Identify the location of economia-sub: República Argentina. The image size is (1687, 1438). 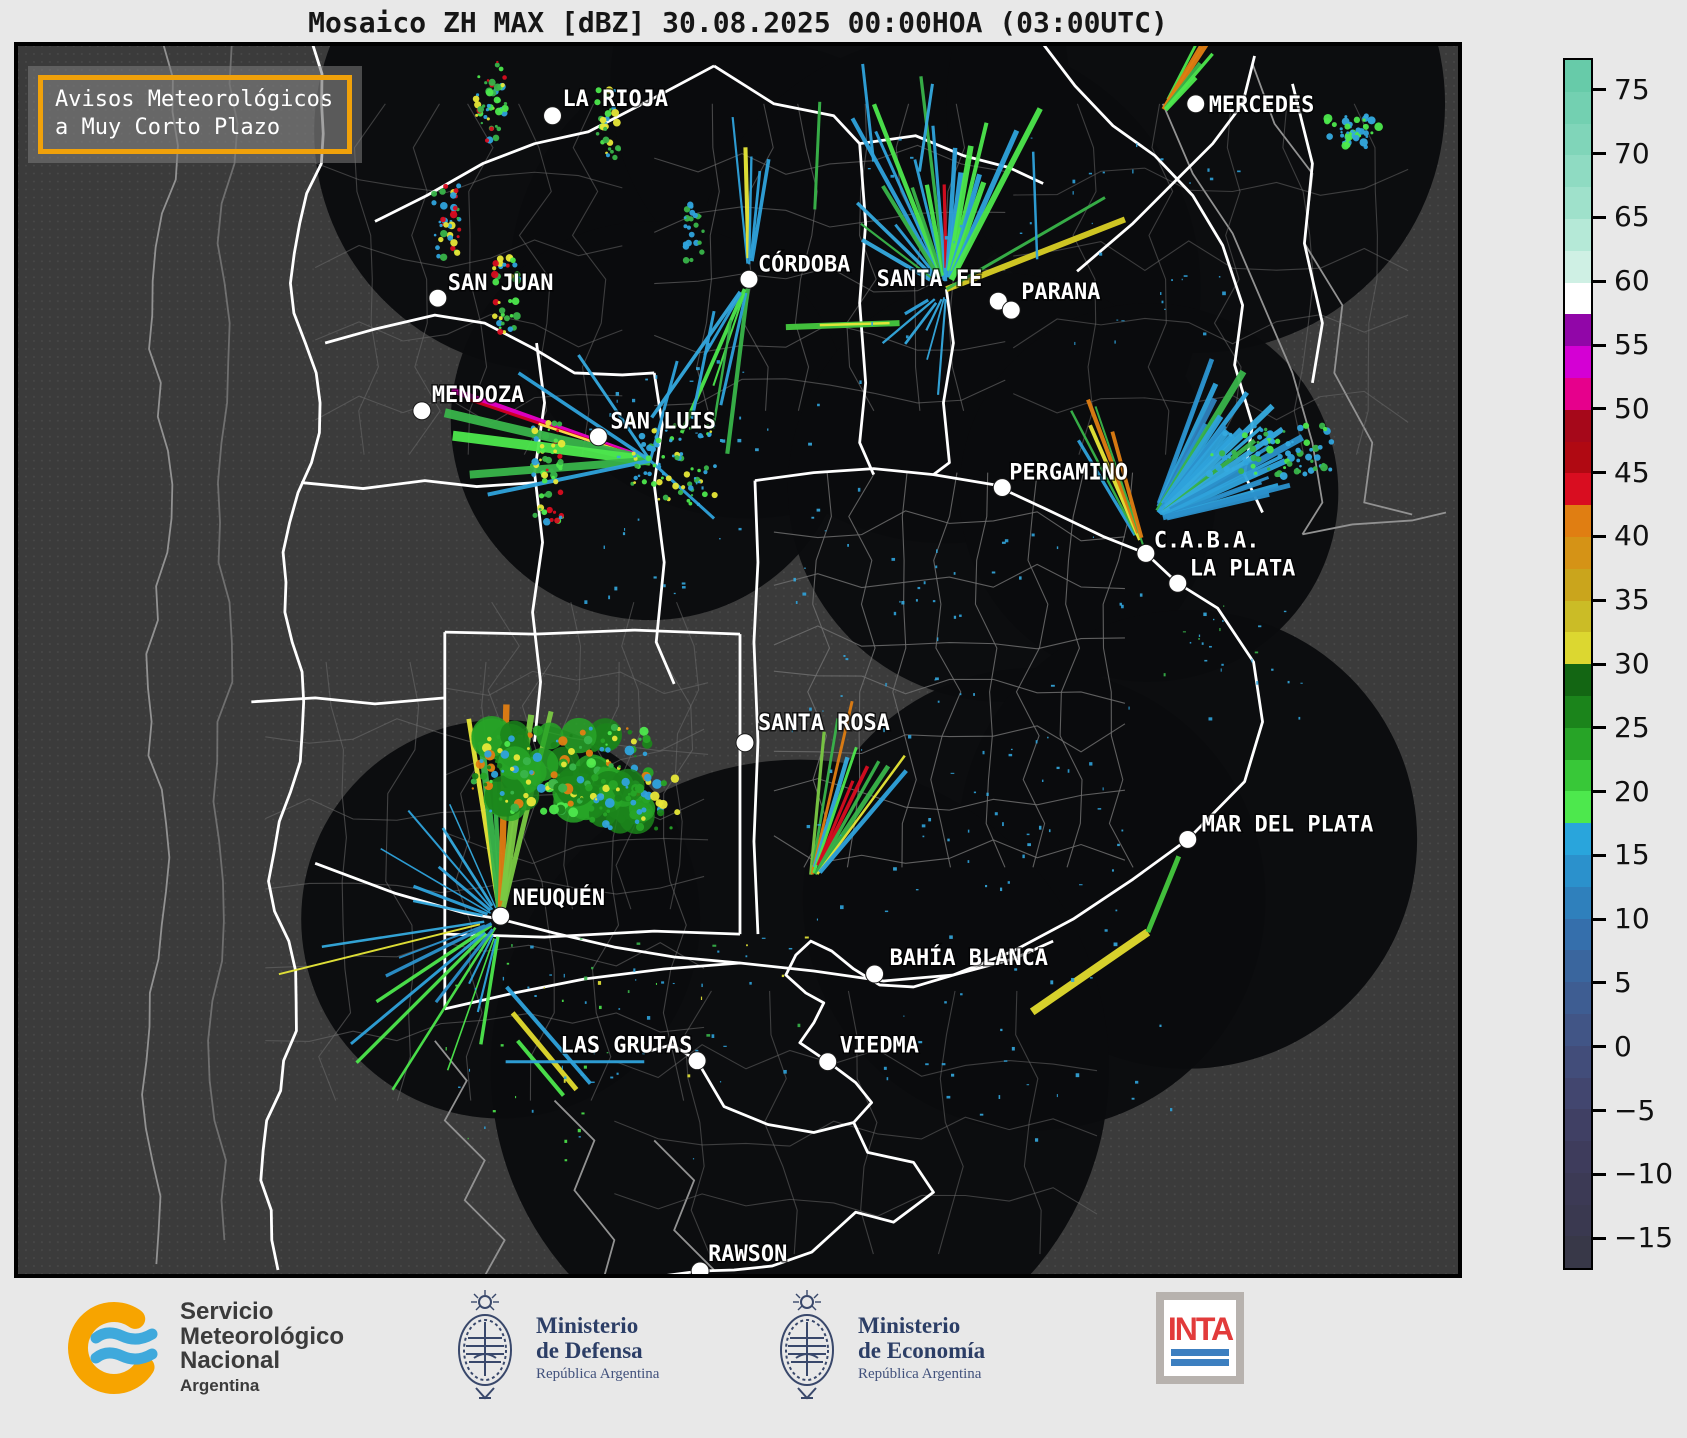
(920, 1374).